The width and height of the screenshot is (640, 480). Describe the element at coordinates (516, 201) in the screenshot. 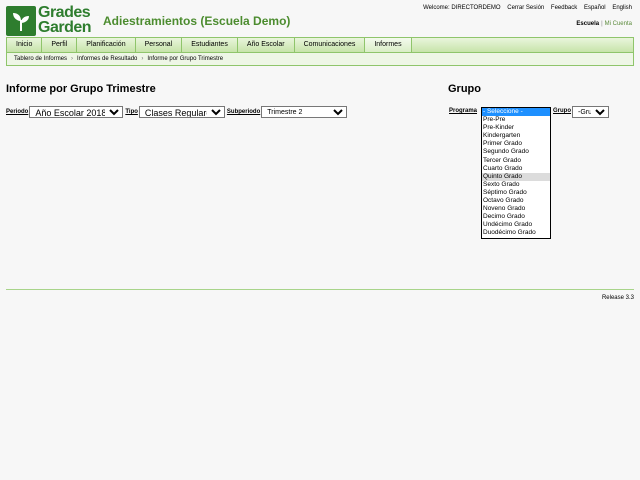

I see `programa-option: Octavo Grado` at that location.